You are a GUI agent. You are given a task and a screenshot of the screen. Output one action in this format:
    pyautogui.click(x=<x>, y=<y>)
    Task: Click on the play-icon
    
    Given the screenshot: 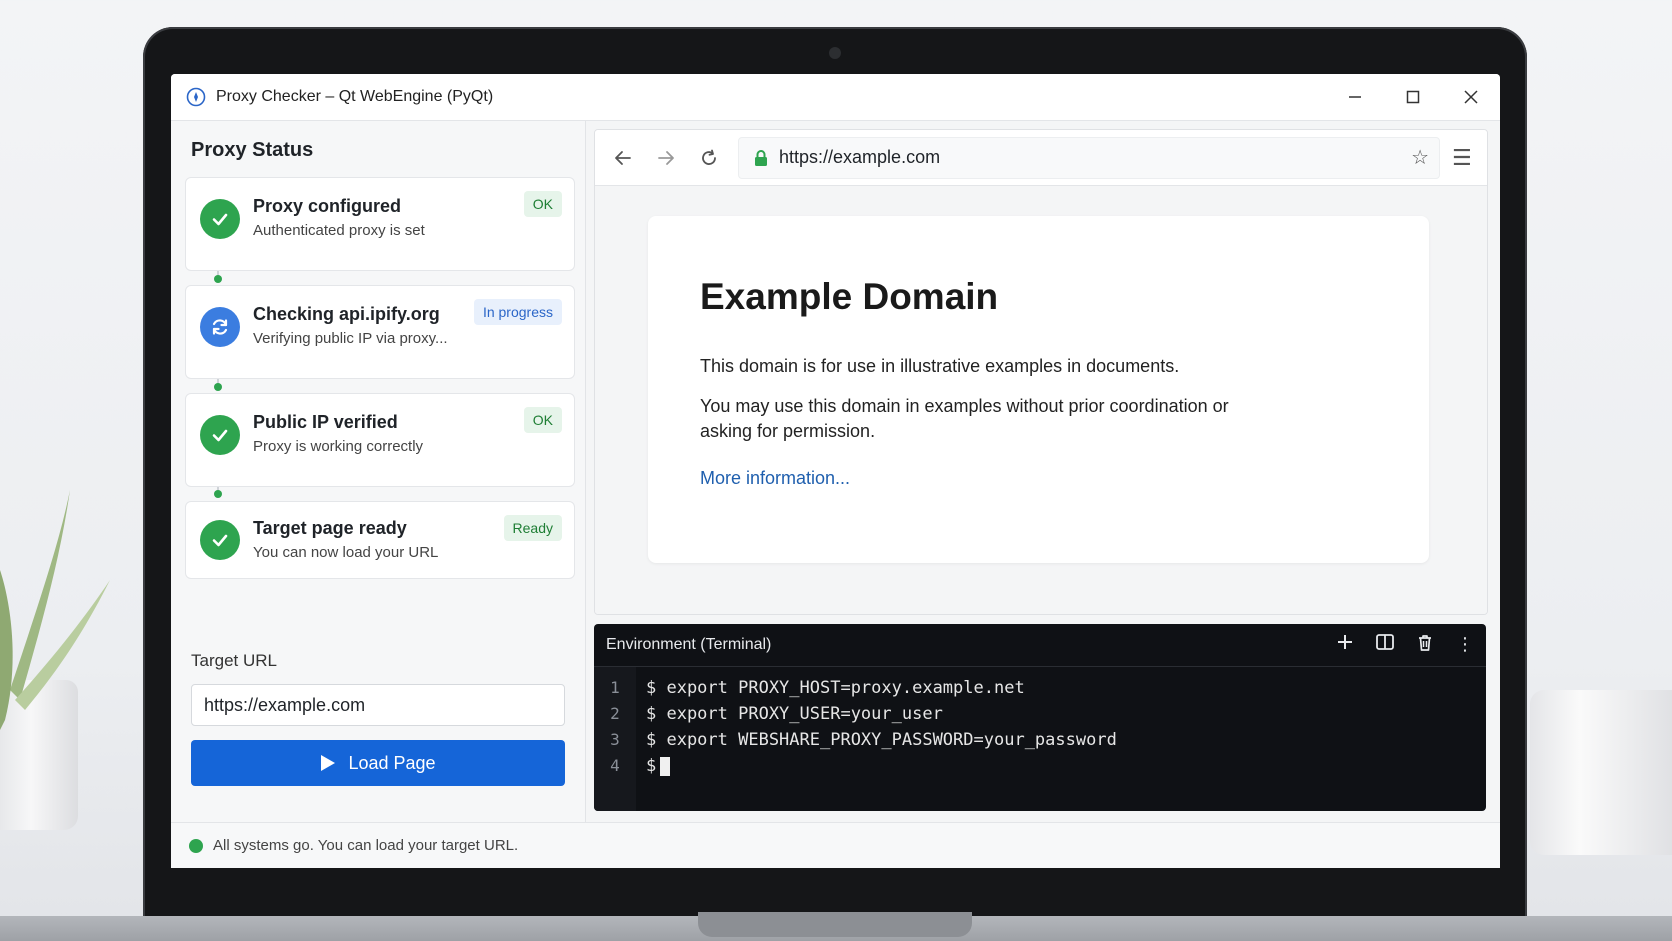 What is the action you would take?
    pyautogui.click(x=328, y=763)
    